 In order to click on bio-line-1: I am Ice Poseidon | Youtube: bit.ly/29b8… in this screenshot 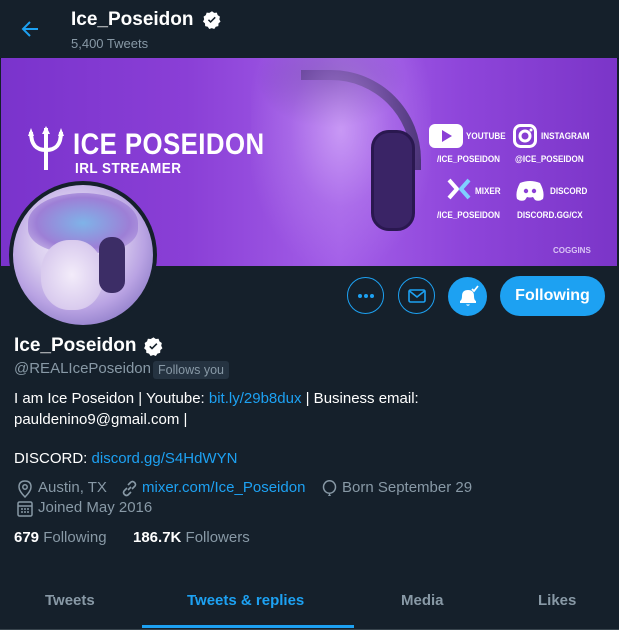, I will do `click(216, 398)`.